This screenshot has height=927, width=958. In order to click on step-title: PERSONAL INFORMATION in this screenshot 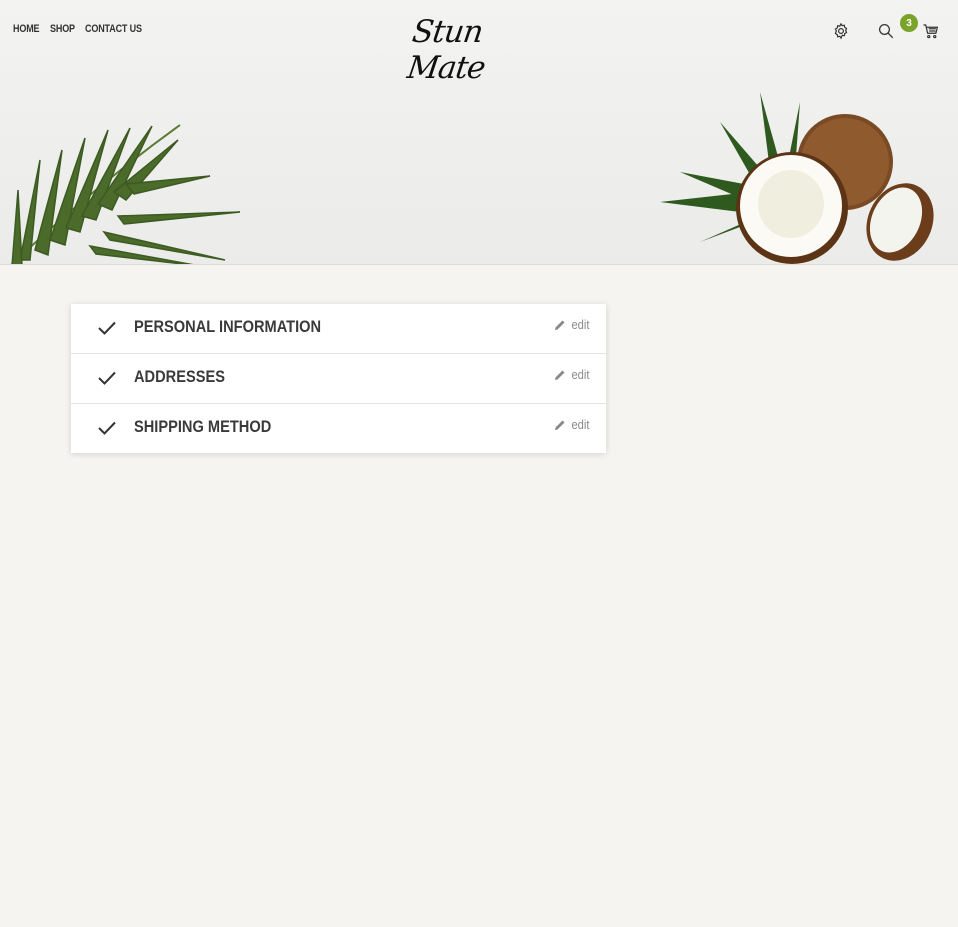, I will do `click(228, 326)`.